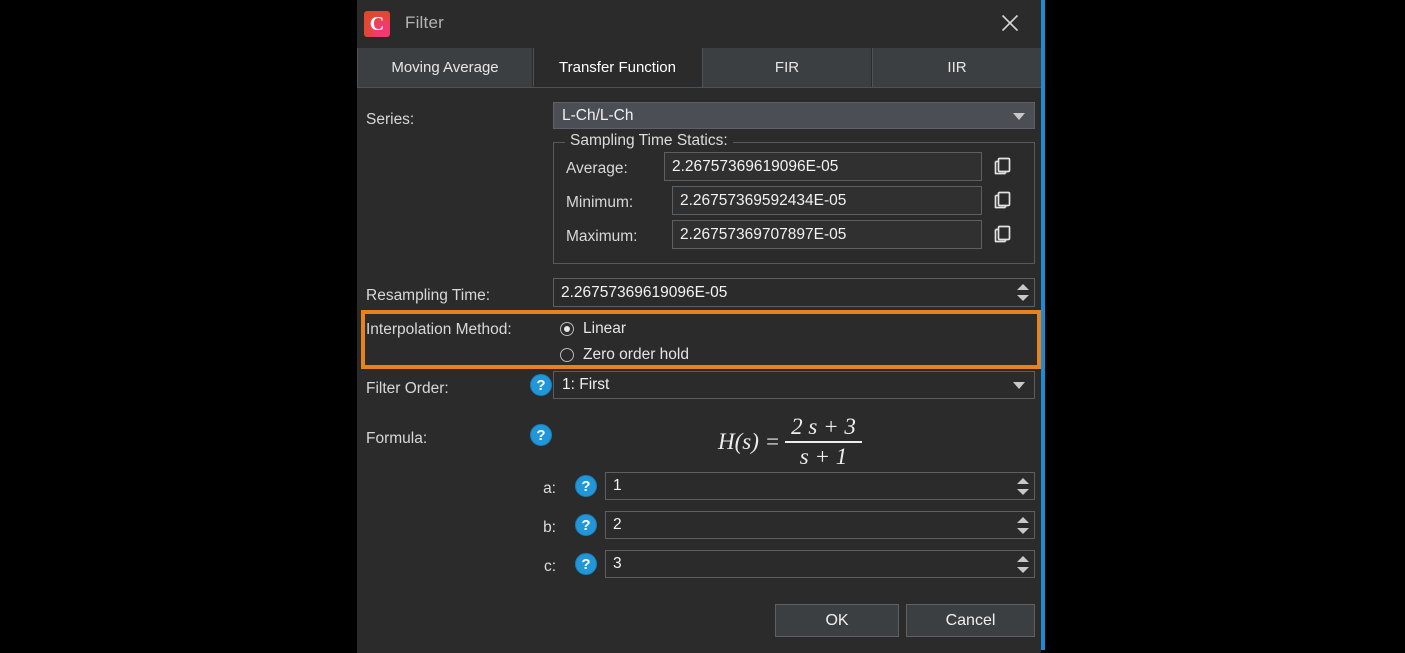  Describe the element at coordinates (605, 328) in the screenshot. I see `radio-linear-label: Linear` at that location.